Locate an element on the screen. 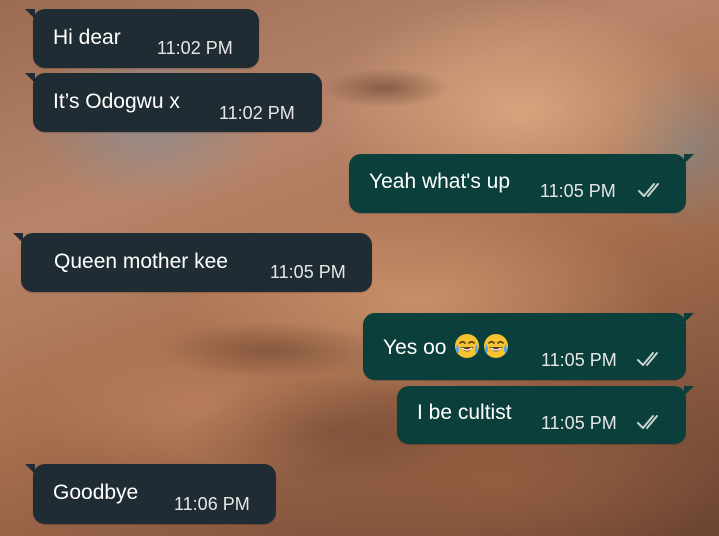 The image size is (719, 536). message-bubble-outgoing: I be cultist 11:05 PM is located at coordinates (545, 415).